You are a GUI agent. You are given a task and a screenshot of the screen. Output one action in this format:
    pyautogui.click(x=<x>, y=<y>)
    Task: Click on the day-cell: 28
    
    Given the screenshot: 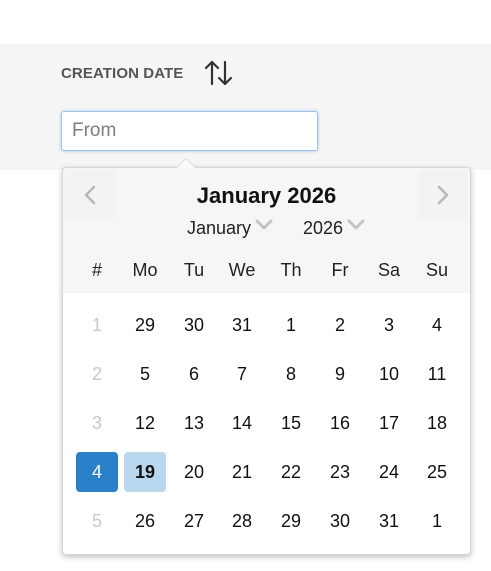 What is the action you would take?
    pyautogui.click(x=242, y=521)
    